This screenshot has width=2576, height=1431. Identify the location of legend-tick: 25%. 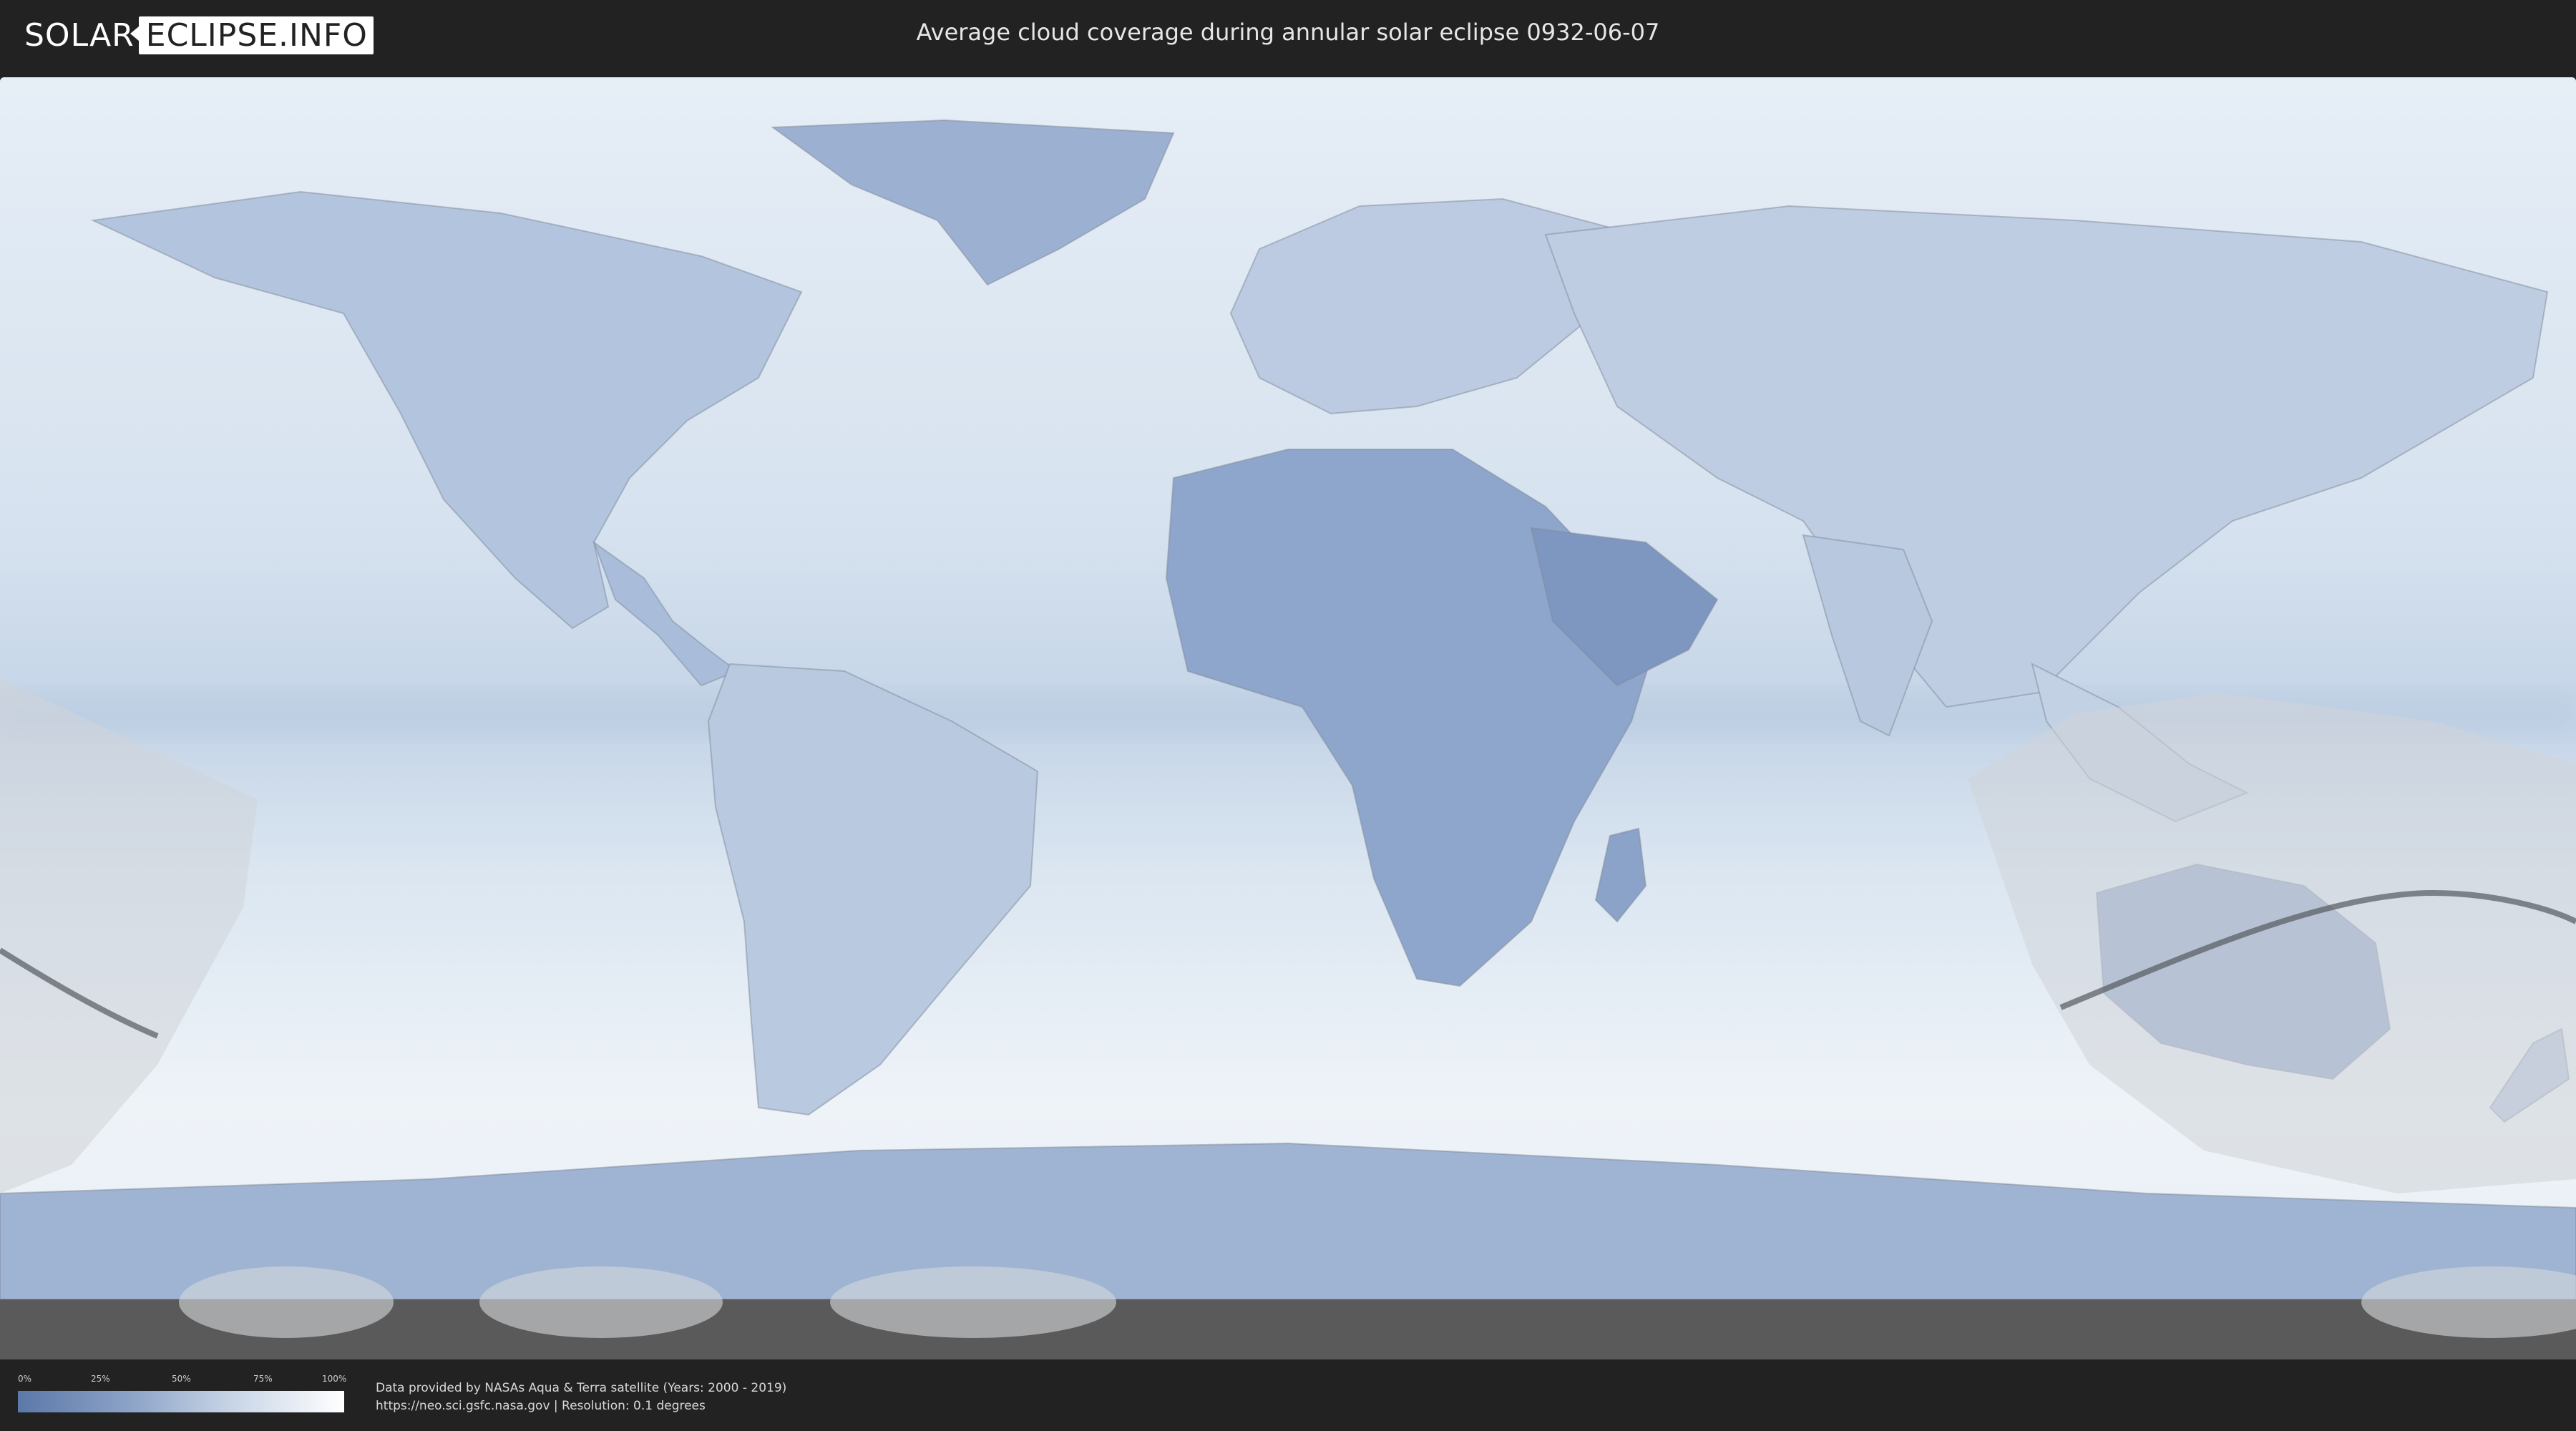
(100, 1379).